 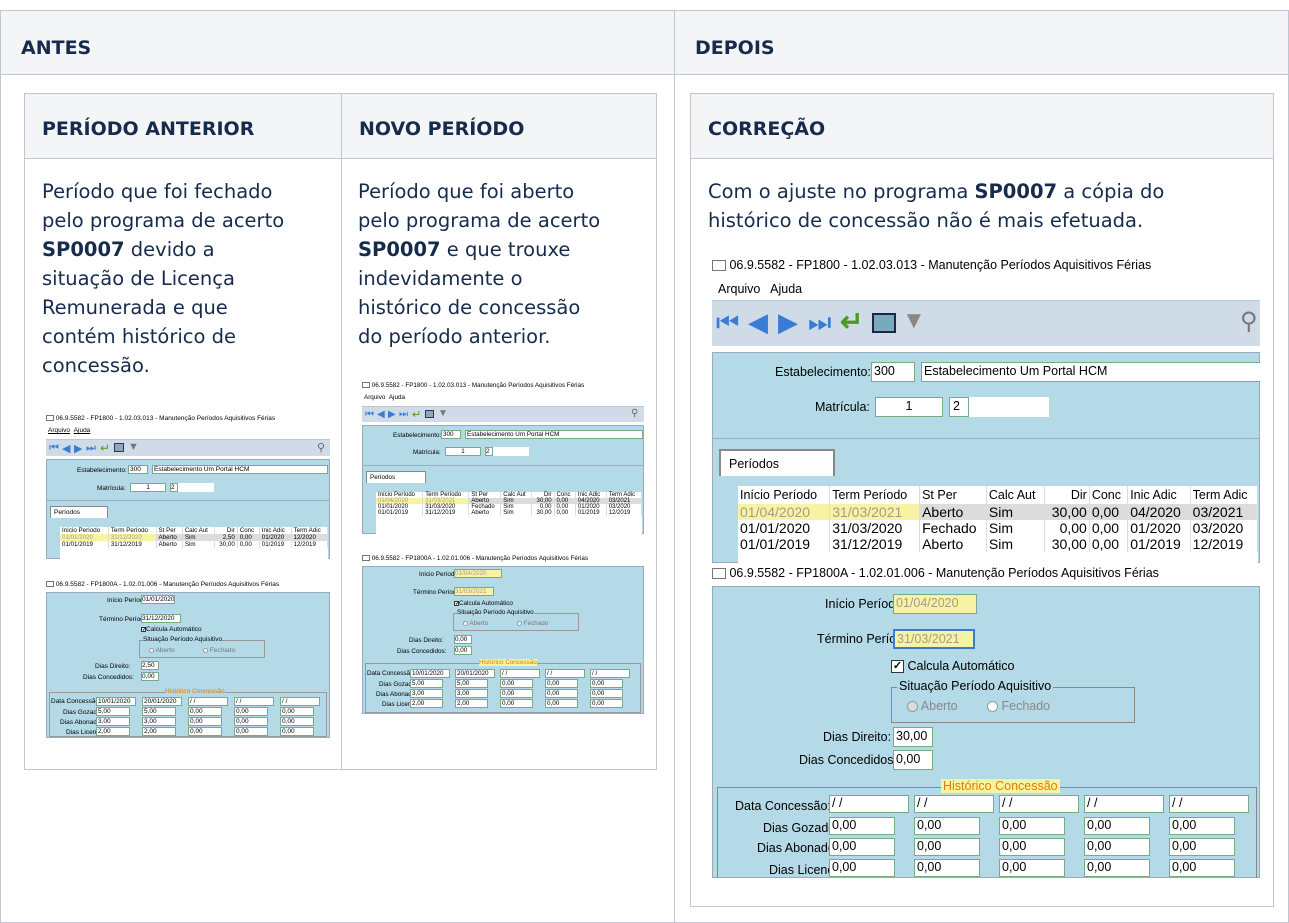 I want to click on calcula-checkbox: ✓Calcula Automático, so click(x=171, y=629).